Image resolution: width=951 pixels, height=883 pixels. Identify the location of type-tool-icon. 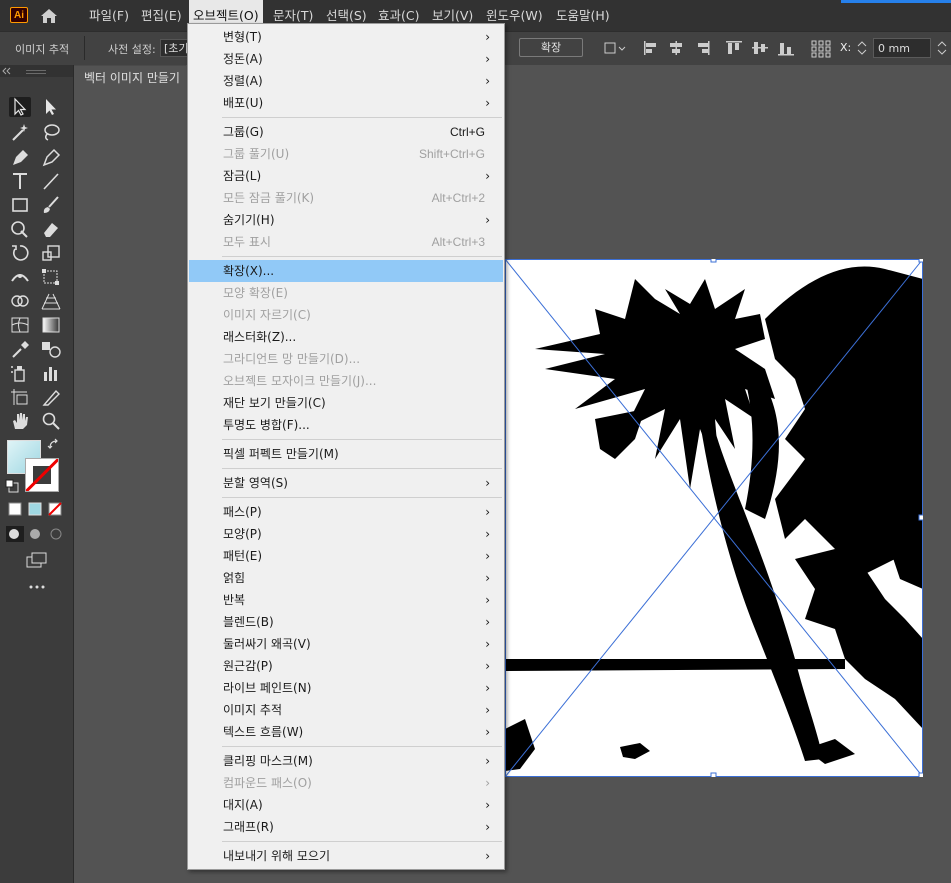
(20, 181).